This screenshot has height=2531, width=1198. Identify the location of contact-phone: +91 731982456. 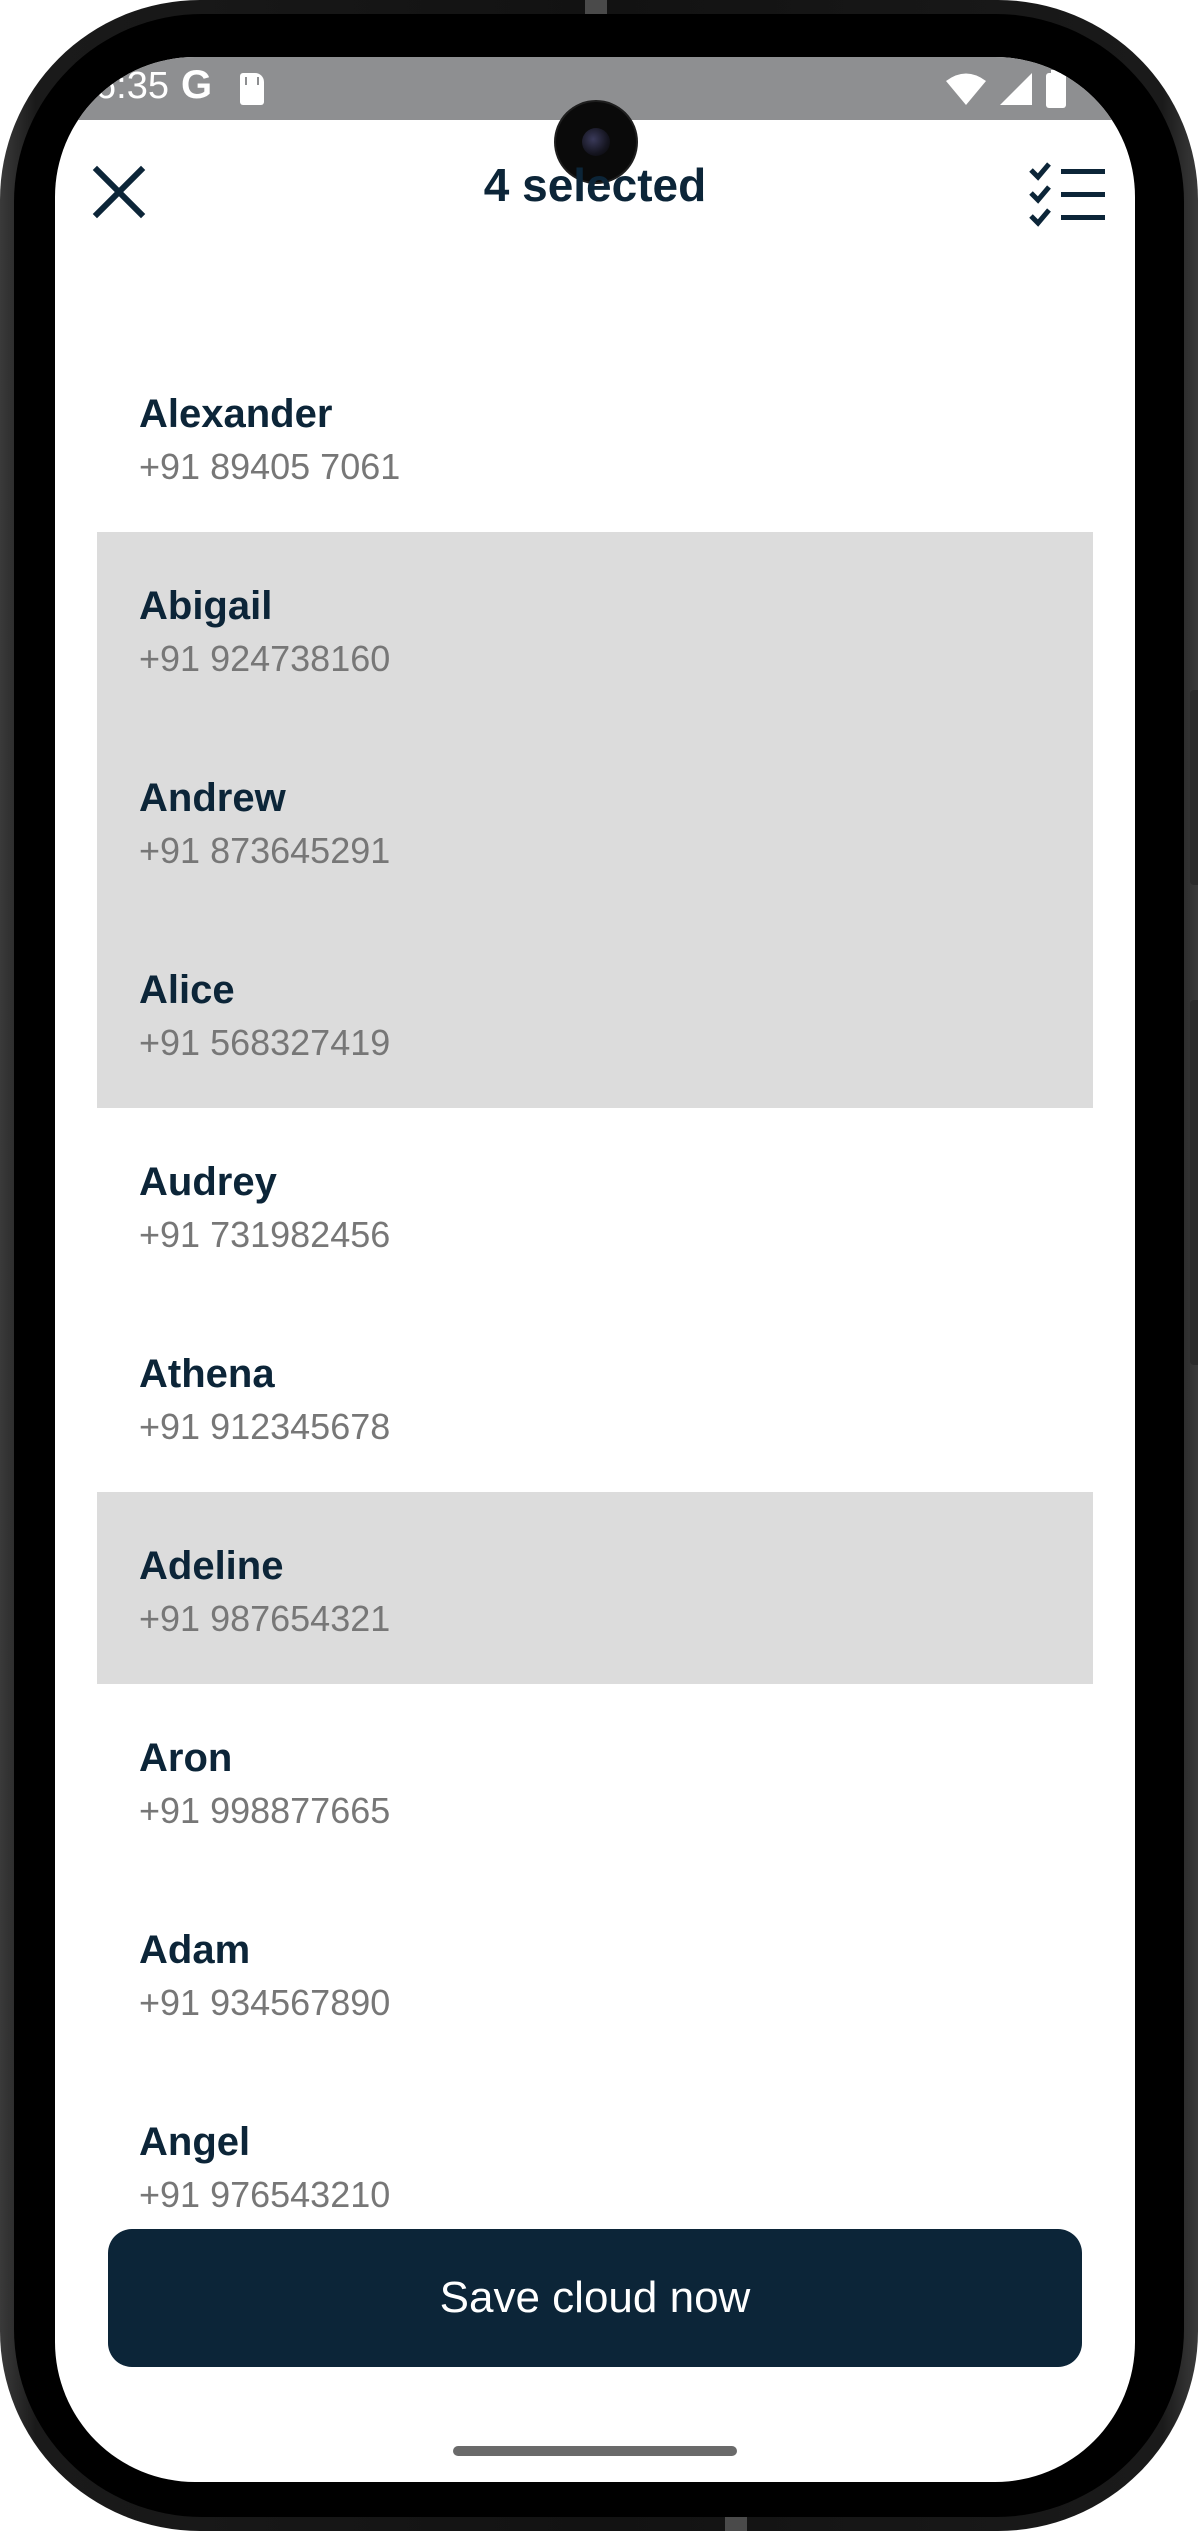
(265, 1234).